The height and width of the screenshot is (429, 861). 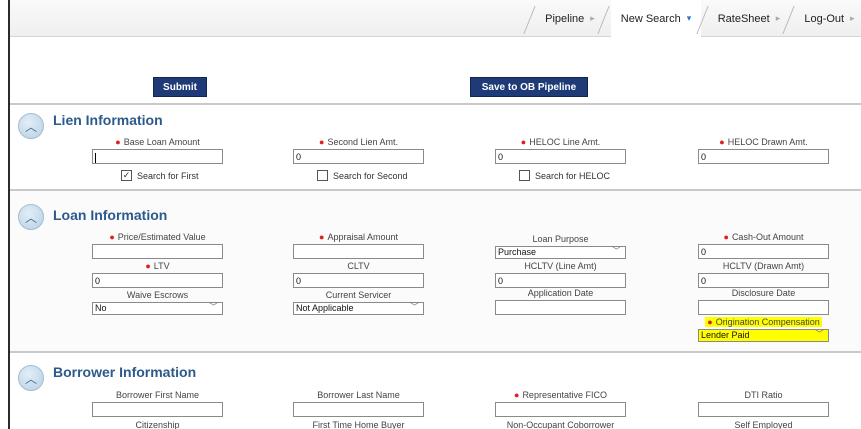 What do you see at coordinates (564, 395) in the screenshot?
I see `field-label: Representative FICO` at bounding box center [564, 395].